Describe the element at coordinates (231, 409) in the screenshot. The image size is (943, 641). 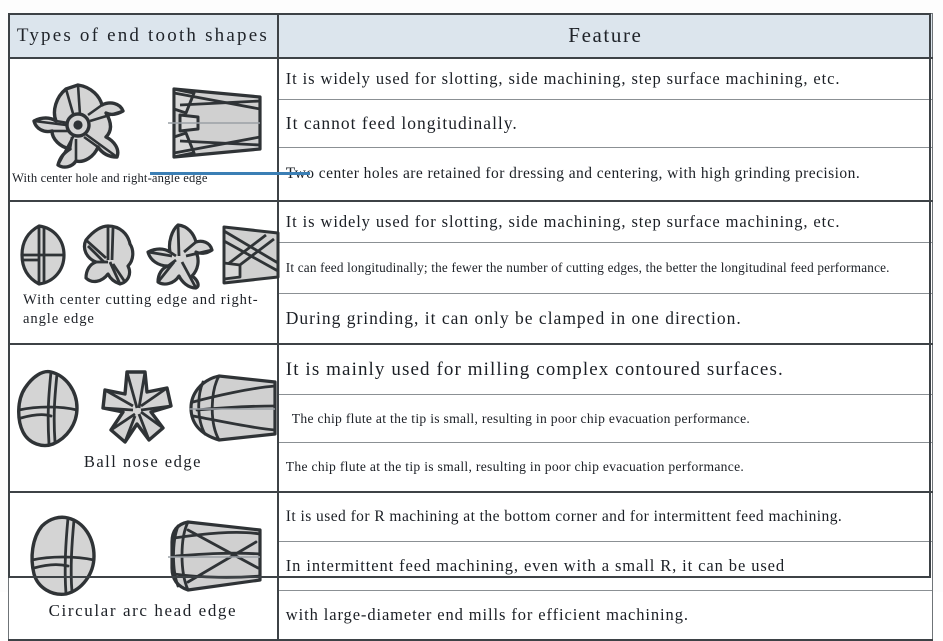
I see `ballnose-side-icon` at that location.